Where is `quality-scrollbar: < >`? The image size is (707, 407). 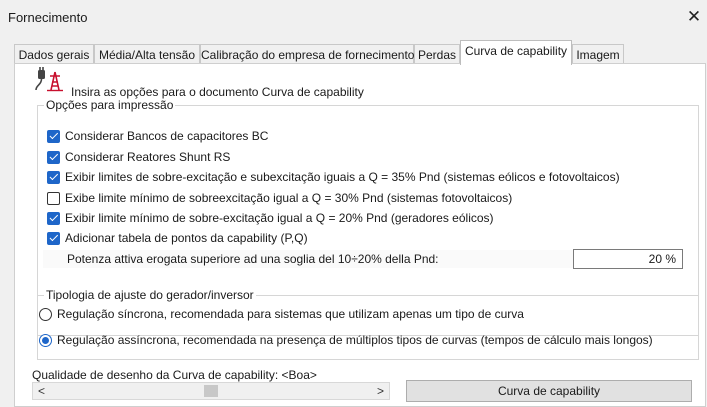
quality-scrollbar: < > is located at coordinates (211, 391).